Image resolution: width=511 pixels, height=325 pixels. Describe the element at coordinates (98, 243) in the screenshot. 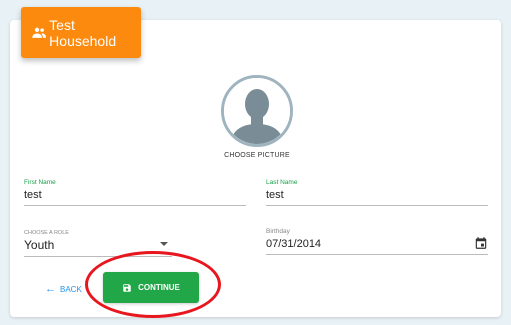

I see `role-select: CHOOSE A ROLE Youth` at that location.